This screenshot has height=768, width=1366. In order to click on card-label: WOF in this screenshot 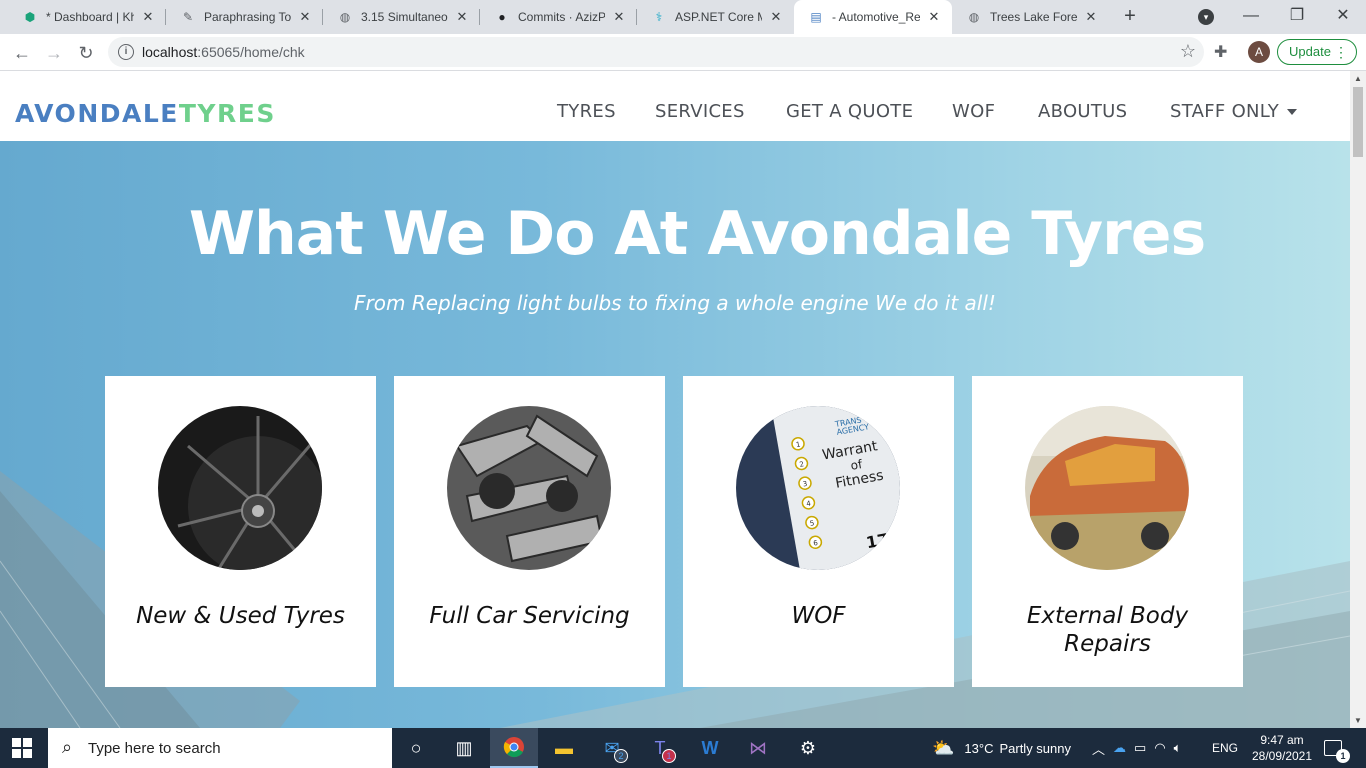, I will do `click(818, 616)`.